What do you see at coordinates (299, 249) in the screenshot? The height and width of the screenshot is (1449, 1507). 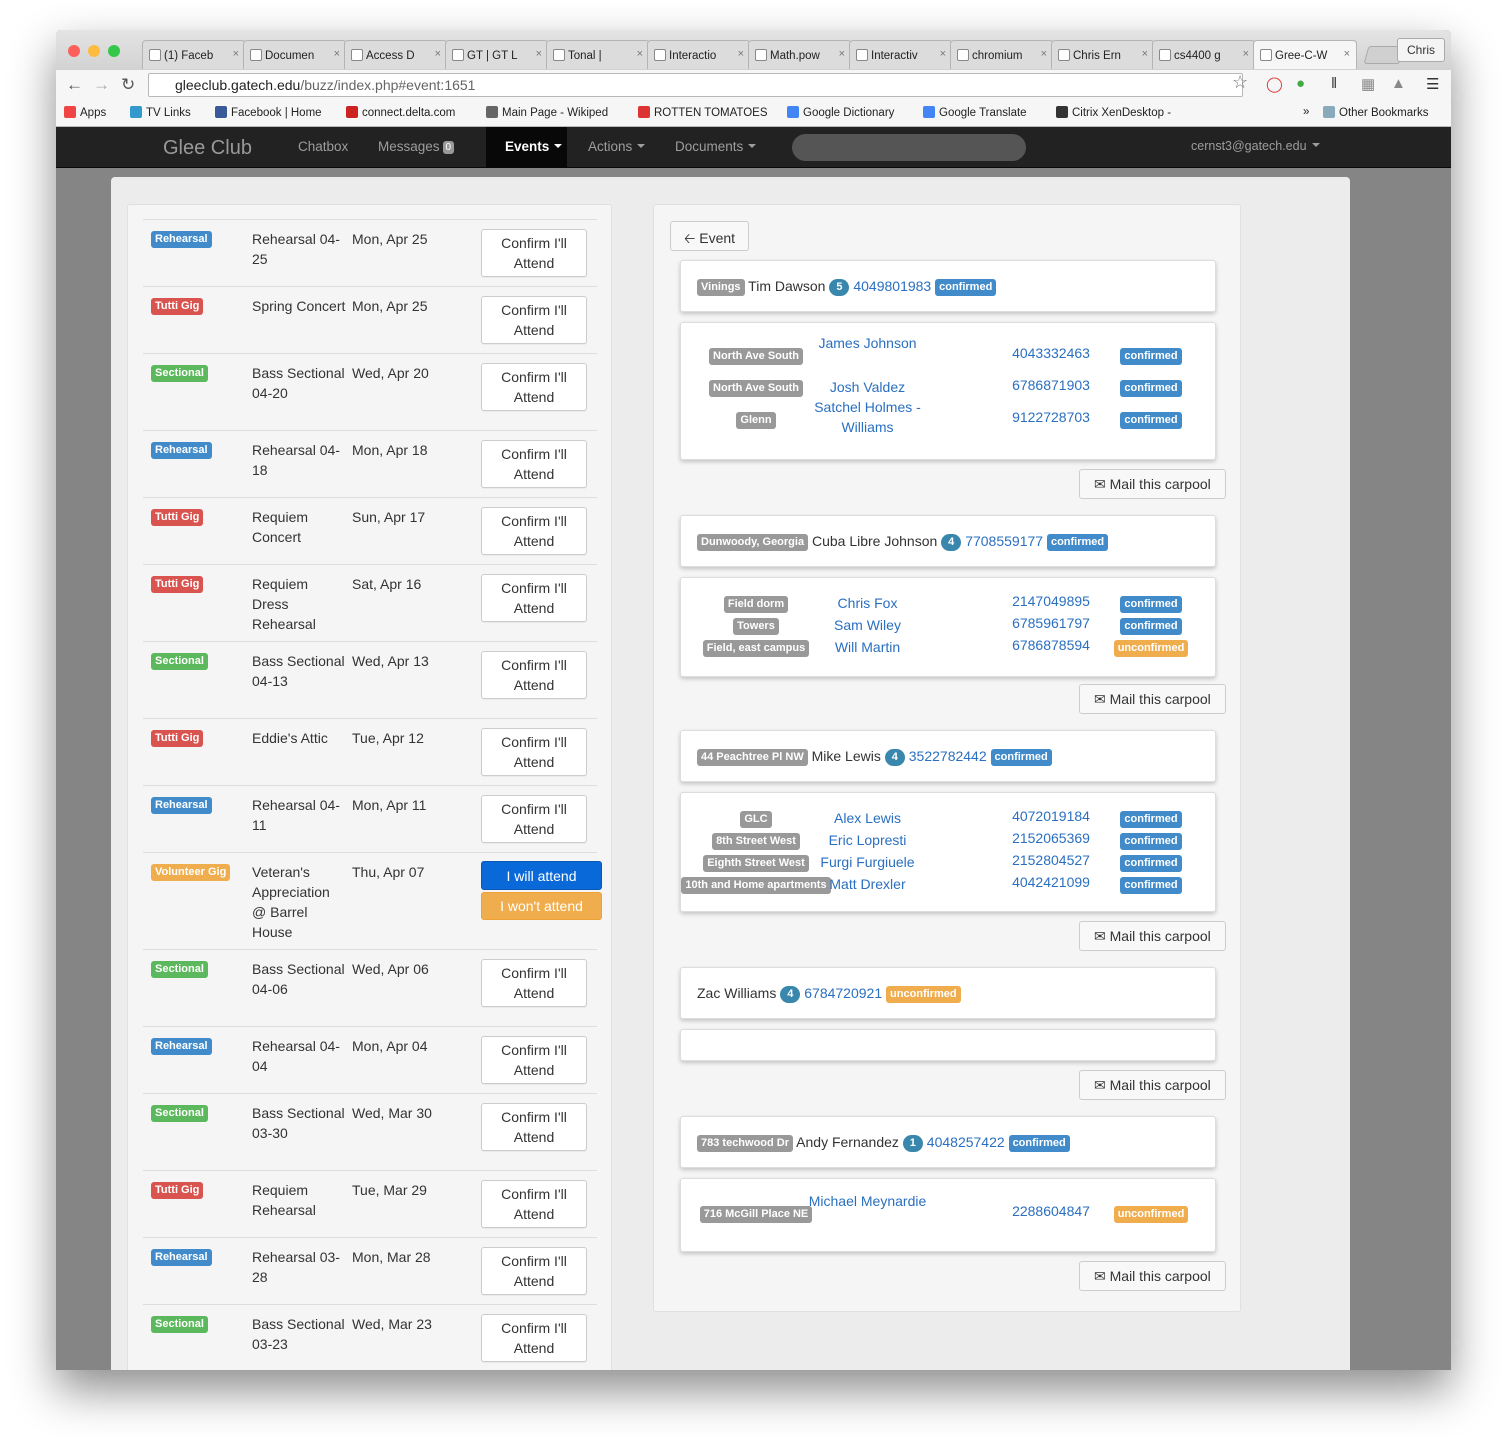 I see `event-name: Rehearsal 04-25` at bounding box center [299, 249].